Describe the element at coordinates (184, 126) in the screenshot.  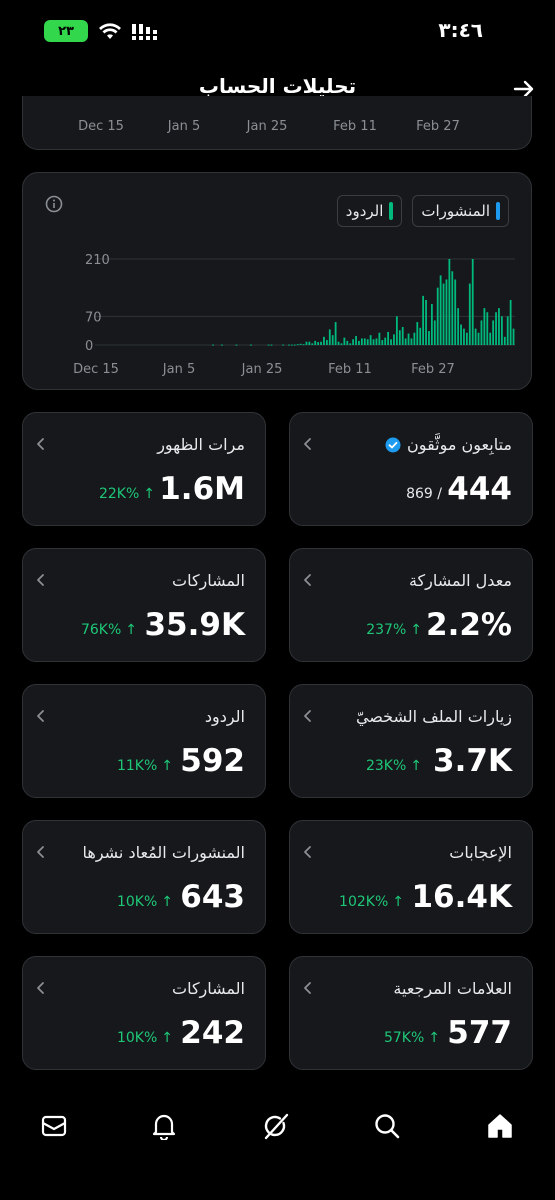
I see `x-tick: Jan 5` at that location.